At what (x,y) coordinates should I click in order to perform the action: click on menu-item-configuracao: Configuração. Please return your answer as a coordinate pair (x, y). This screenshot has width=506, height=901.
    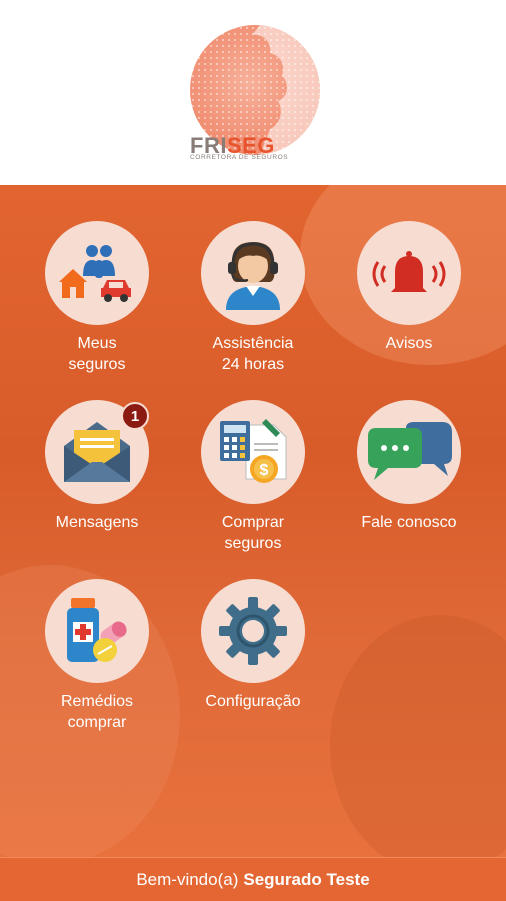
    Looking at the image, I should click on (253, 645).